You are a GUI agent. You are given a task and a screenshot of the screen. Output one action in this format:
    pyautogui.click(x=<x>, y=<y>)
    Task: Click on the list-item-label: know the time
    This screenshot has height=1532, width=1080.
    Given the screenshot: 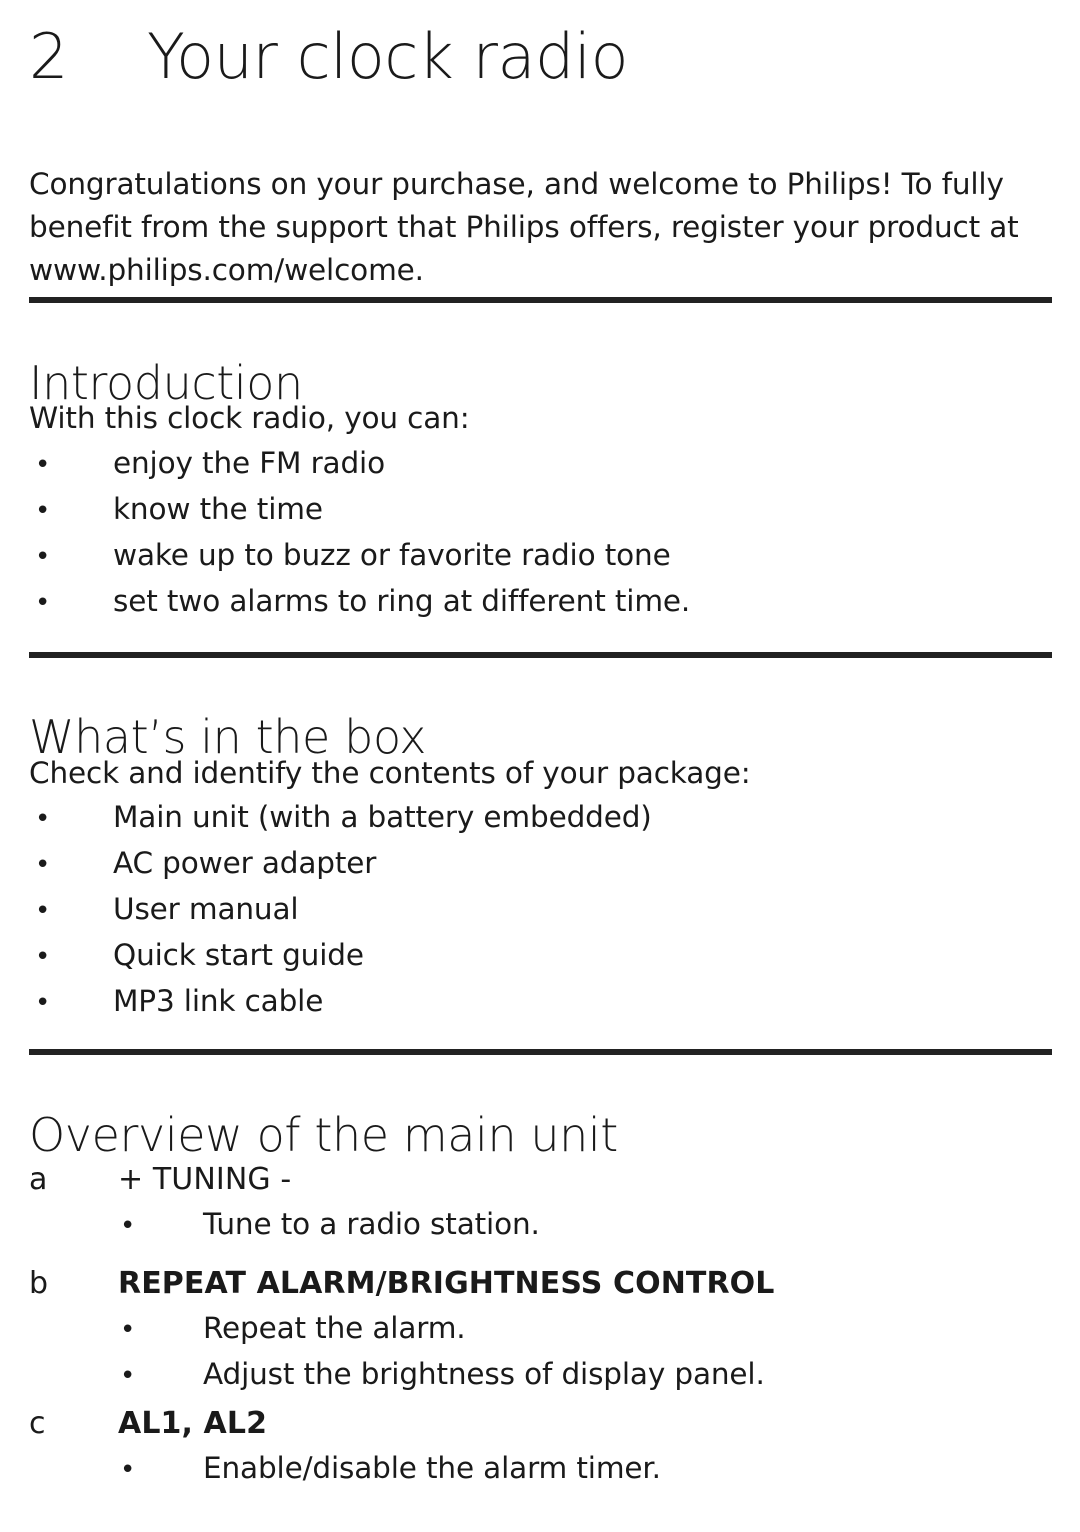 What is the action you would take?
    pyautogui.click(x=218, y=509)
    